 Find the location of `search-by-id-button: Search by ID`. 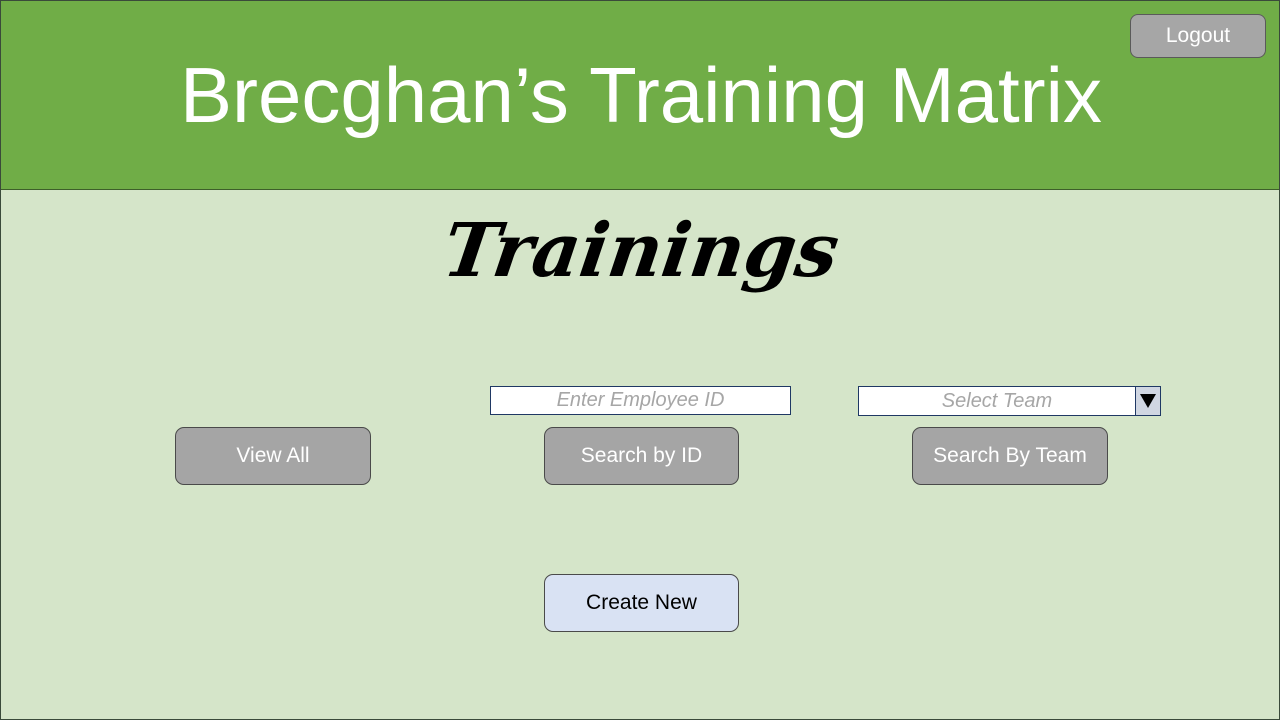

search-by-id-button: Search by ID is located at coordinates (641, 456).